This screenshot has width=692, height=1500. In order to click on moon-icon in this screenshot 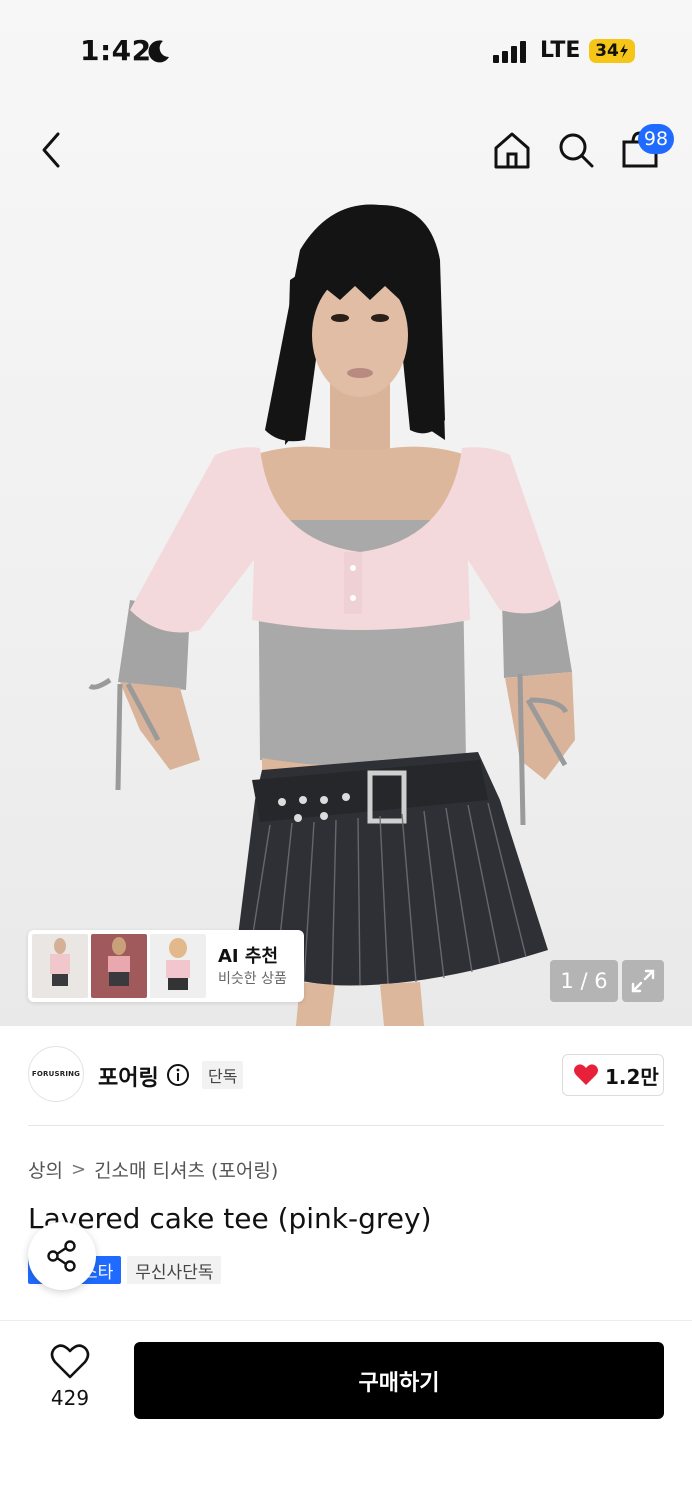, I will do `click(158, 51)`.